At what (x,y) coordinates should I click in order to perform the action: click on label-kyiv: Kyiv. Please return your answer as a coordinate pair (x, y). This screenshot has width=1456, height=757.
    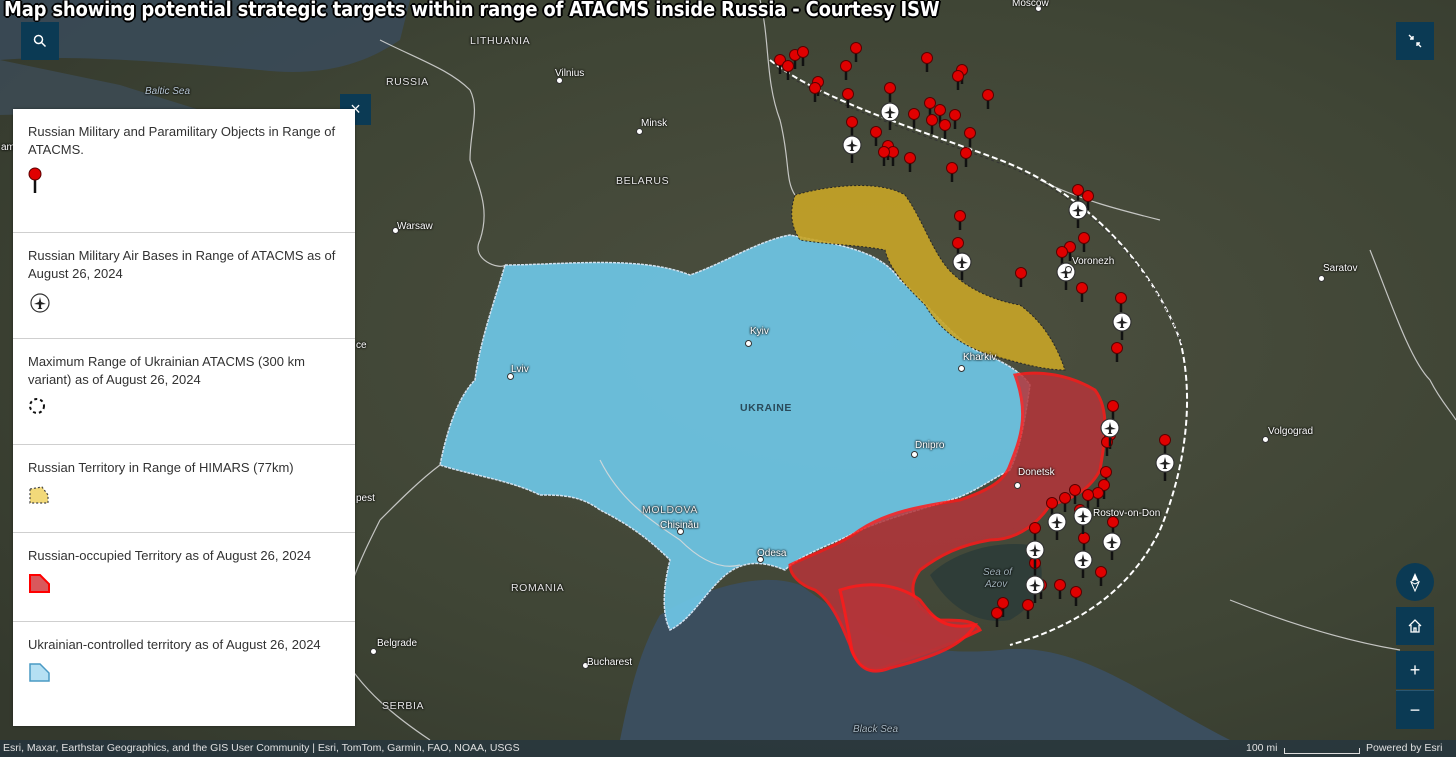
    Looking at the image, I should click on (759, 331).